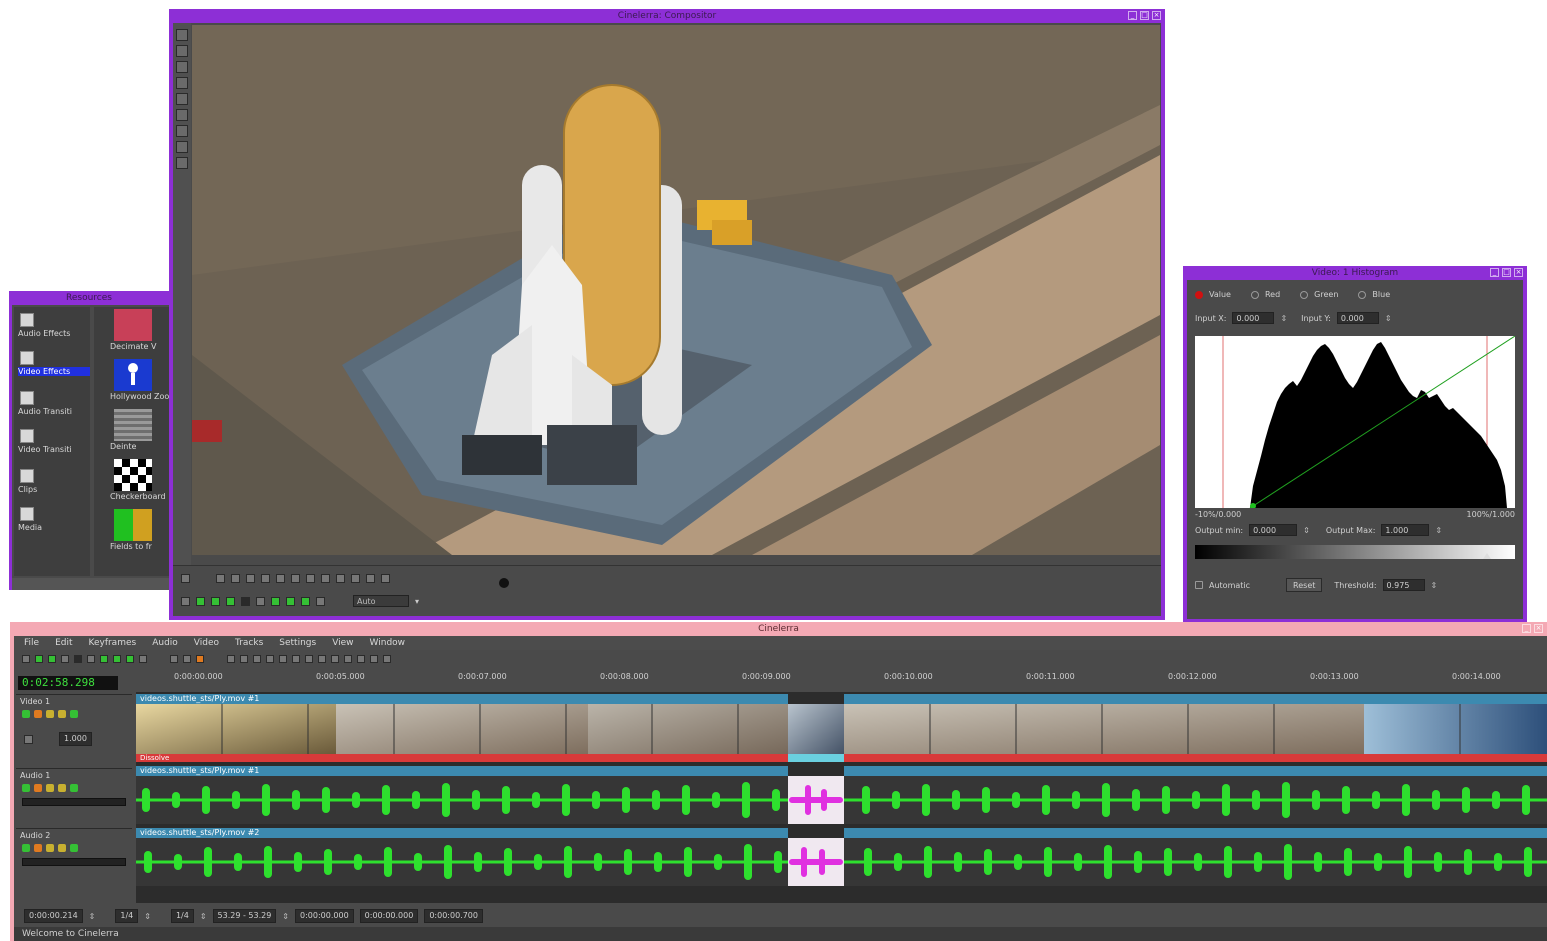 Image resolution: width=1547 pixels, height=941 pixels. Describe the element at coordinates (348, 659) in the screenshot. I see `prev-label-icon` at that location.